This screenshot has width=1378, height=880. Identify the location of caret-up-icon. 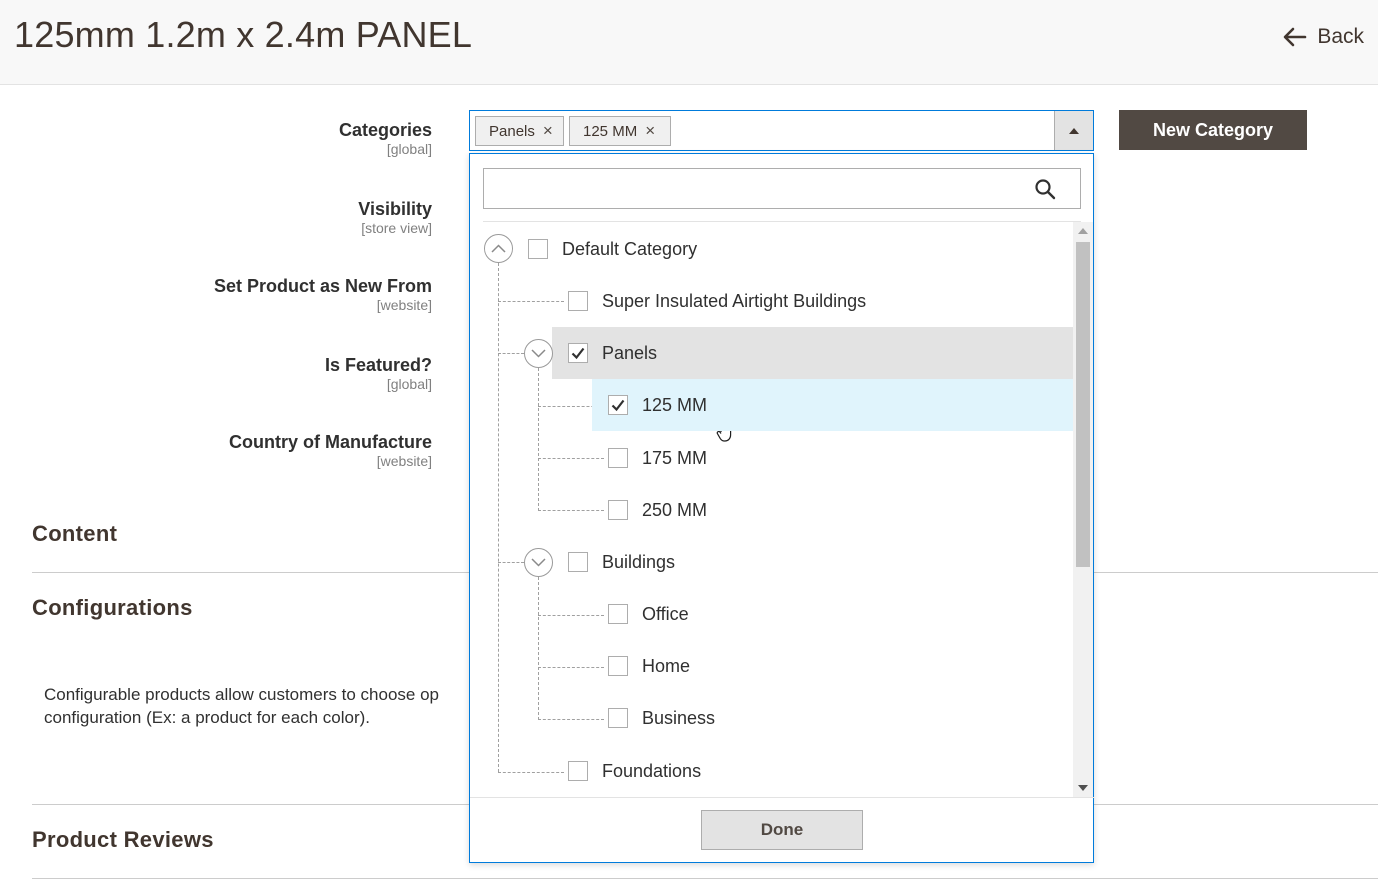
(1074, 130).